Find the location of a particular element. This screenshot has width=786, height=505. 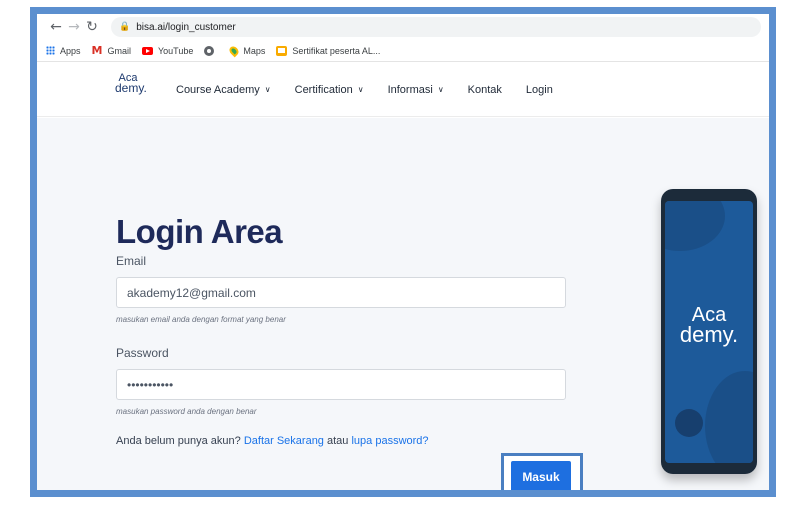

menu-informasi: Informasi ∨ is located at coordinates (416, 90).